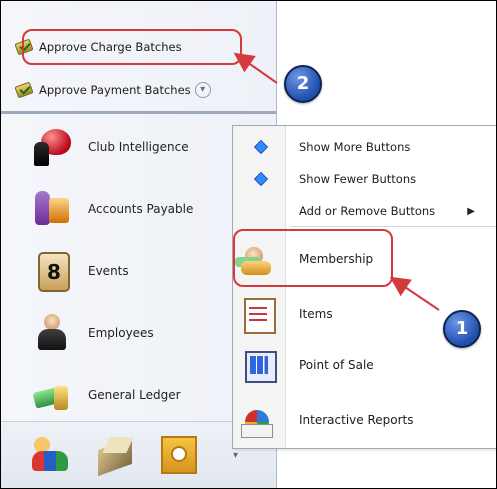 The width and height of the screenshot is (497, 489). Describe the element at coordinates (134, 395) in the screenshot. I see `general-ledger-label: General Ledger` at that location.